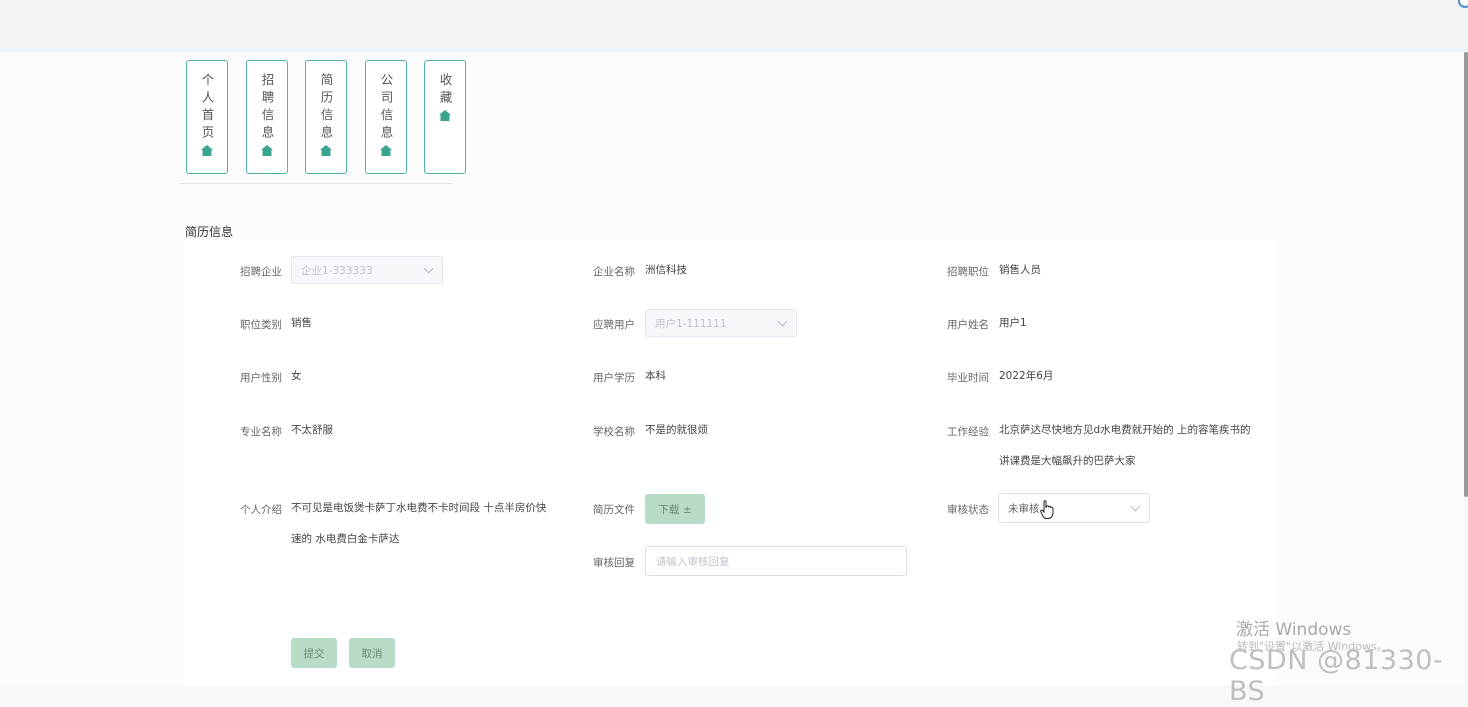 This screenshot has width=1468, height=707. Describe the element at coordinates (314, 653) in the screenshot. I see `submit-button: 提交` at that location.